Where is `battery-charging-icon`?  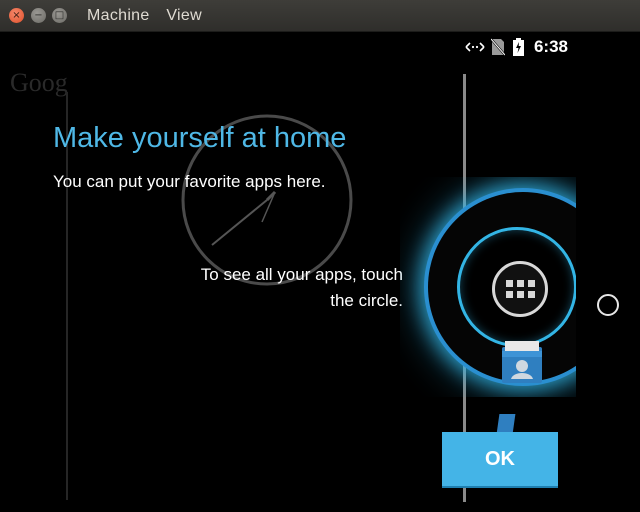
battery-charging-icon is located at coordinates (518, 47).